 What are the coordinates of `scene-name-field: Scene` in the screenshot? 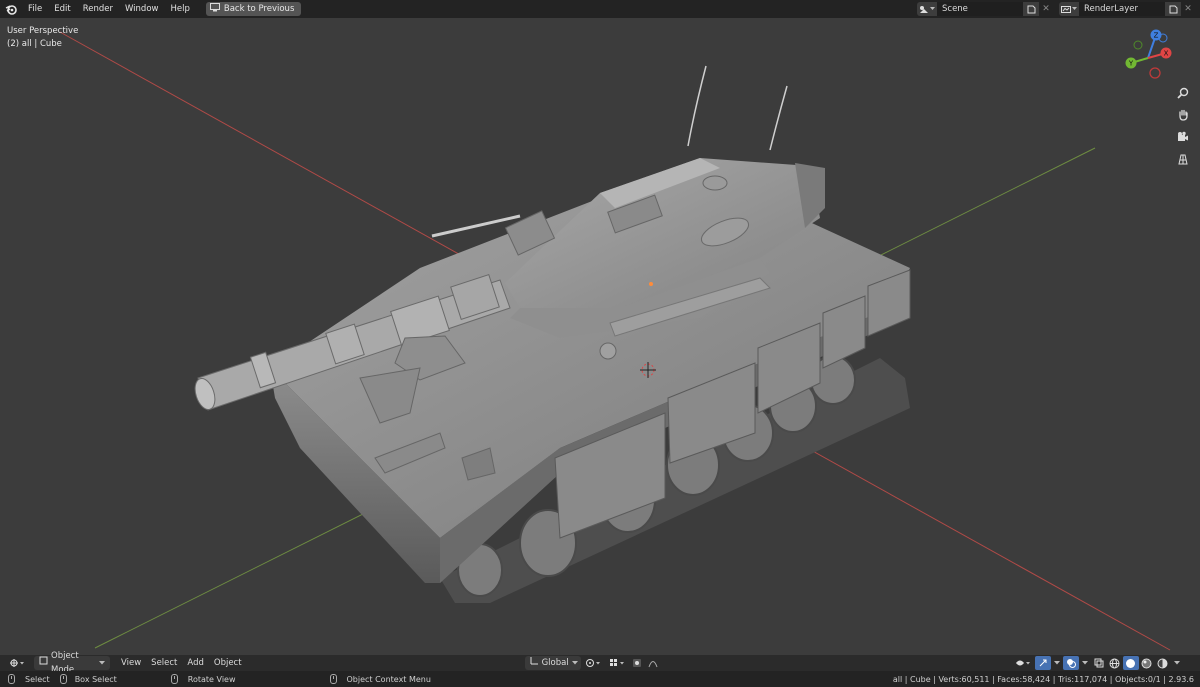 It's located at (980, 9).